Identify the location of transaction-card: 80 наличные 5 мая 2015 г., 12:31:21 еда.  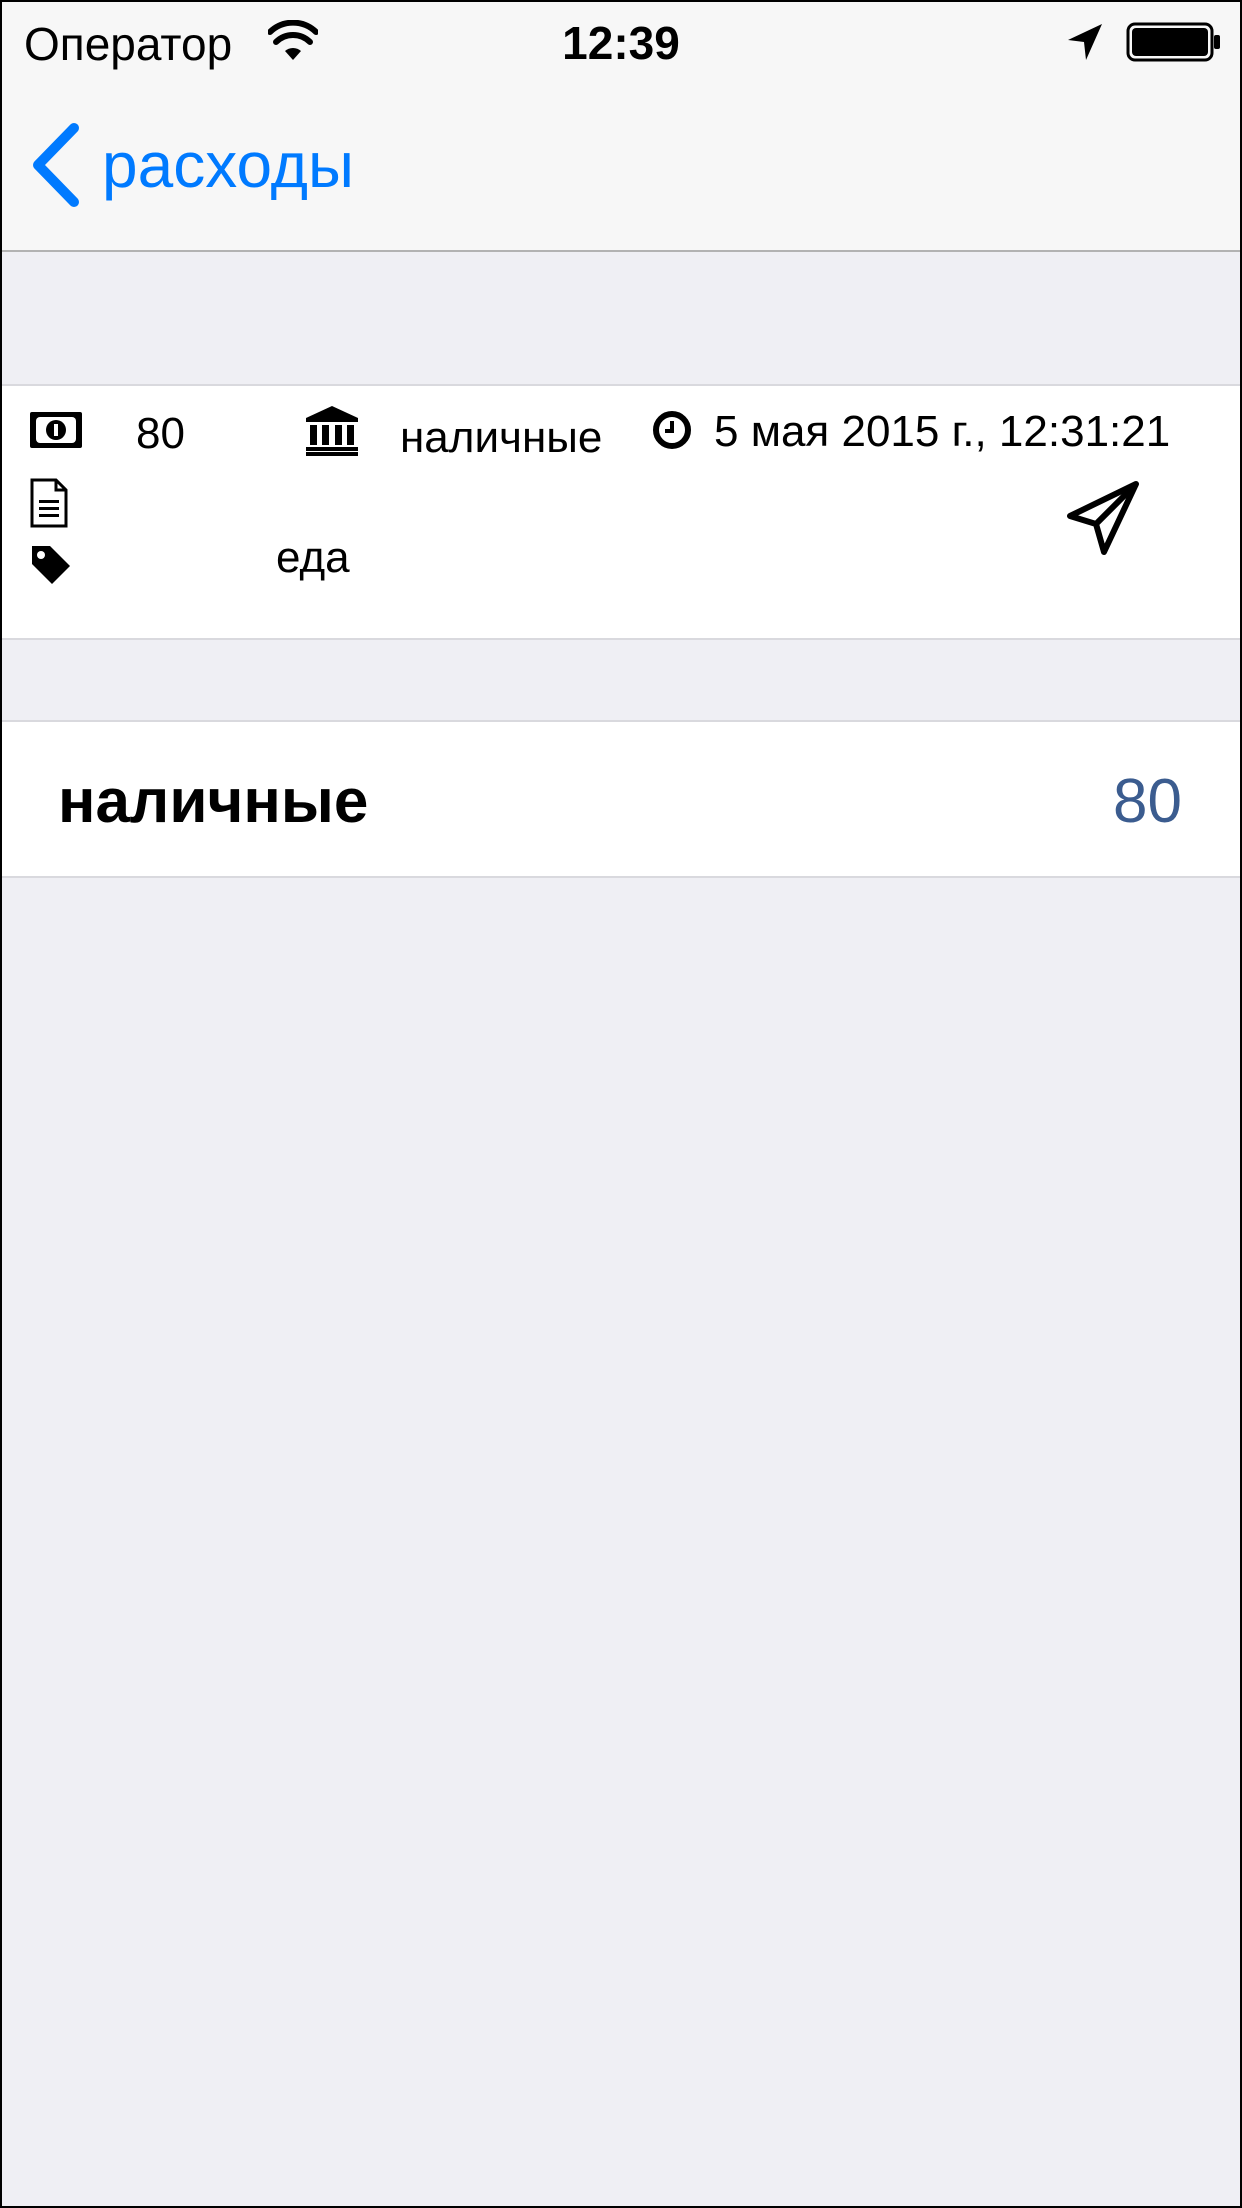
(621, 512).